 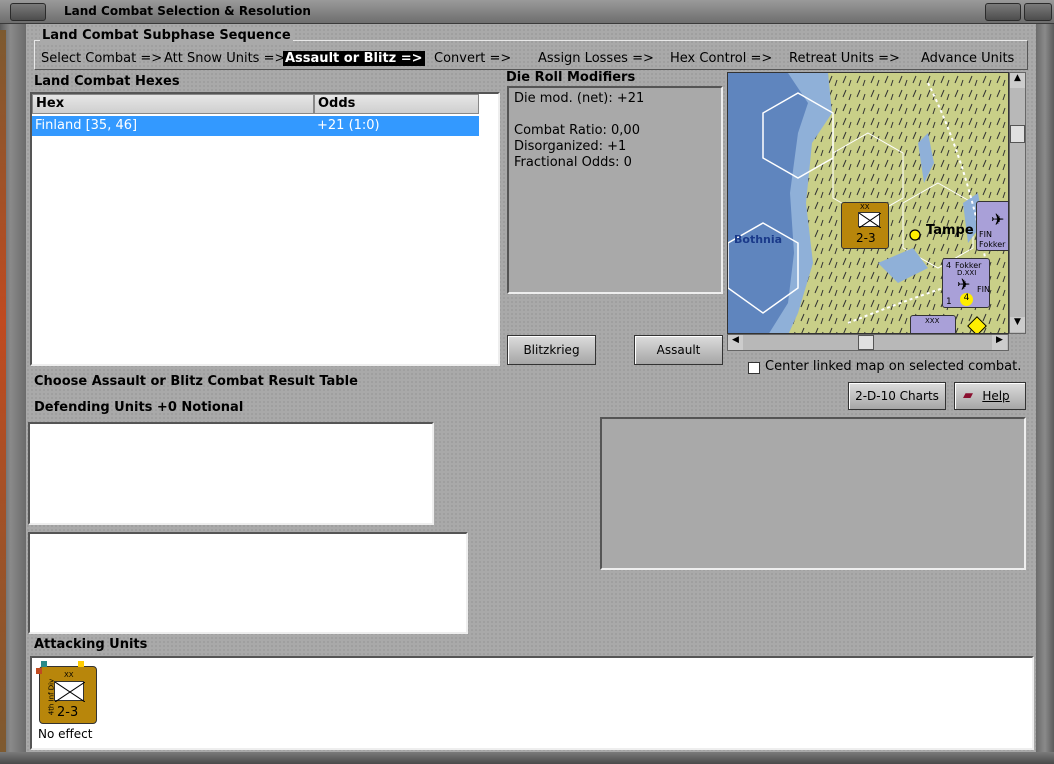 I want to click on map-label-sea: Bothnia, so click(x=758, y=239).